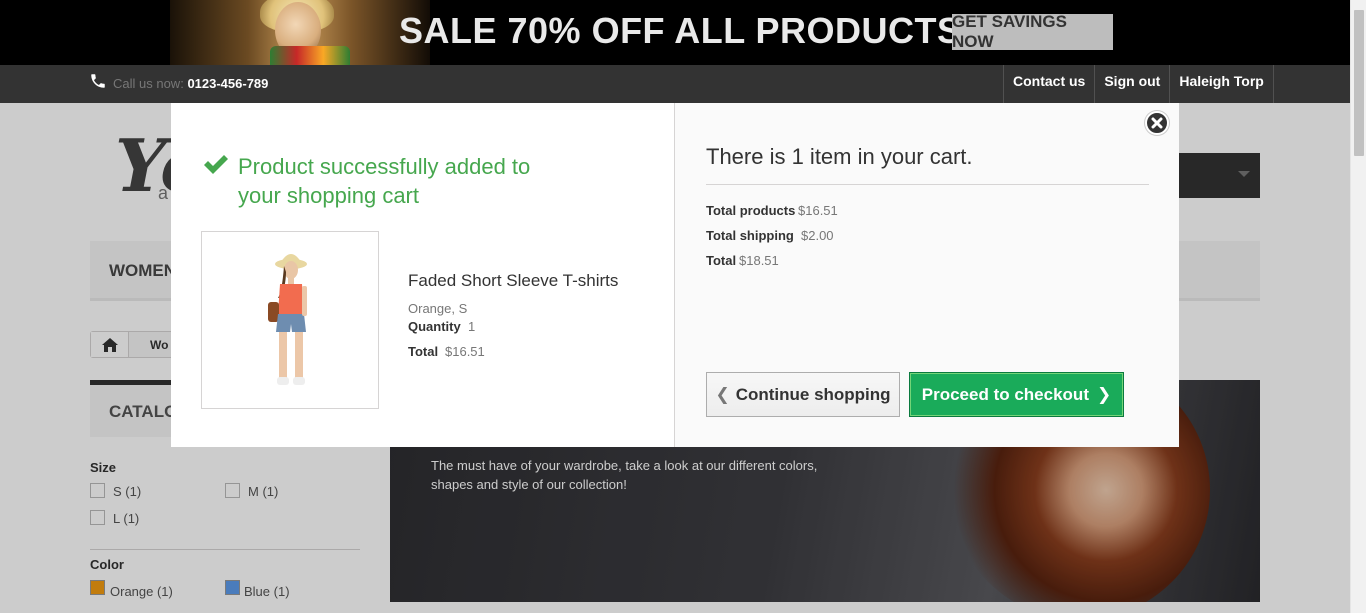  What do you see at coordinates (1005, 394) in the screenshot?
I see `proceed-to-checkout-label: Proceed to checkout` at bounding box center [1005, 394].